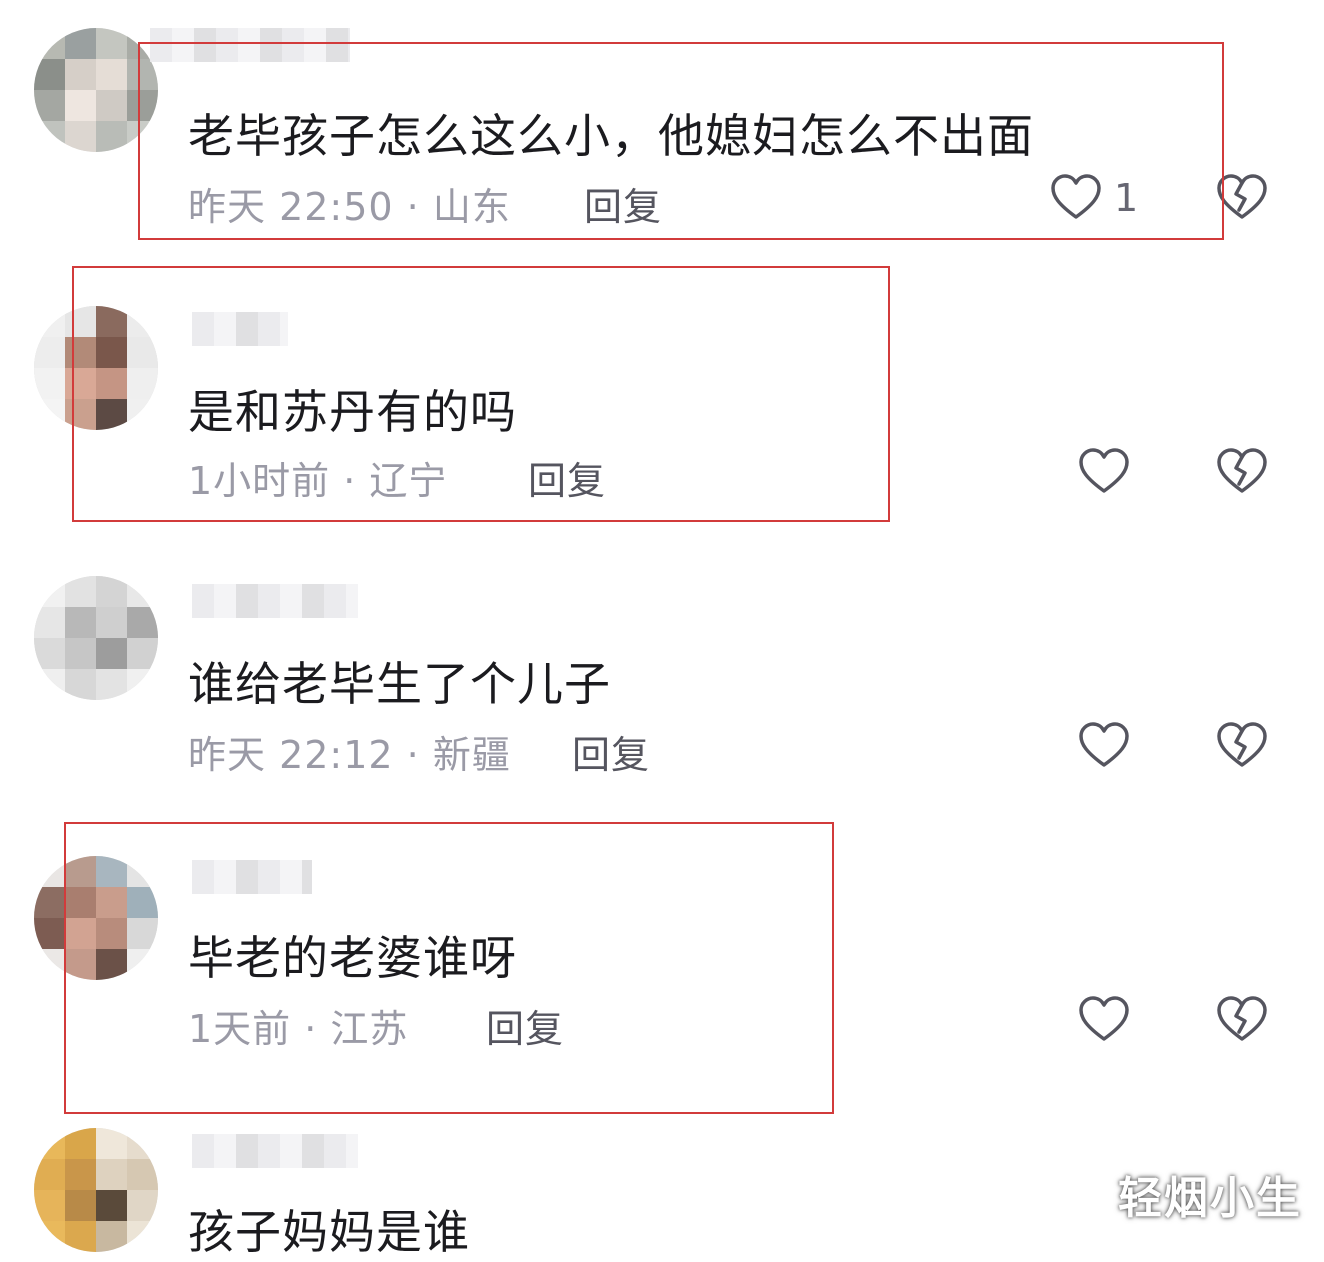  I want to click on watermark: 轻烟小生, so click(1210, 1198).